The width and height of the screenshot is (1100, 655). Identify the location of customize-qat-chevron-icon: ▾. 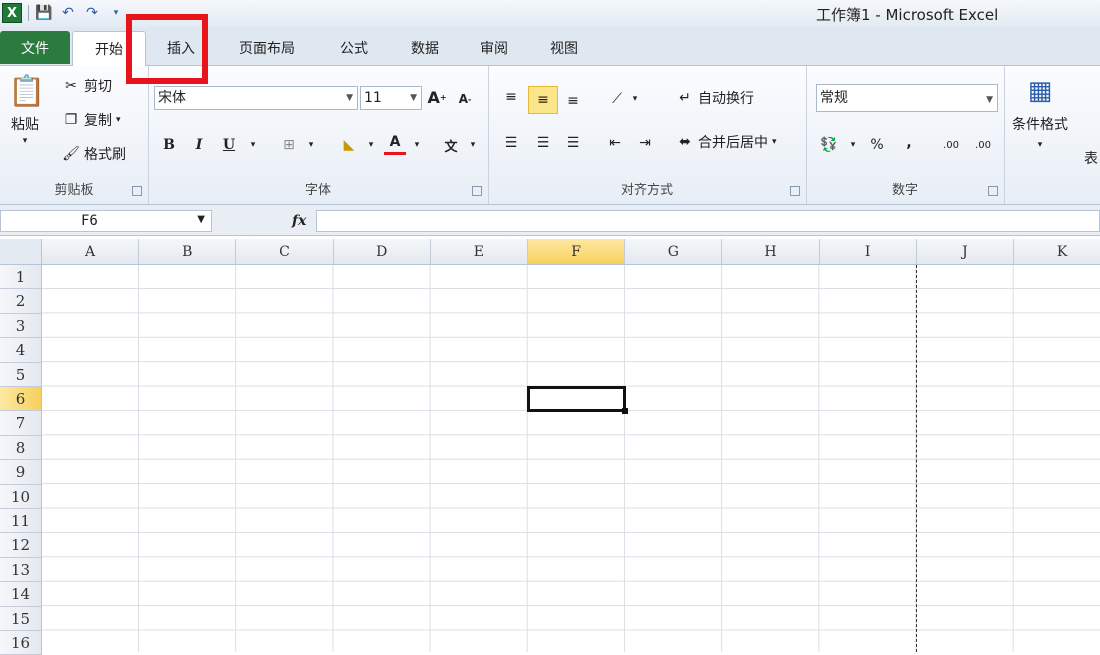
(116, 13).